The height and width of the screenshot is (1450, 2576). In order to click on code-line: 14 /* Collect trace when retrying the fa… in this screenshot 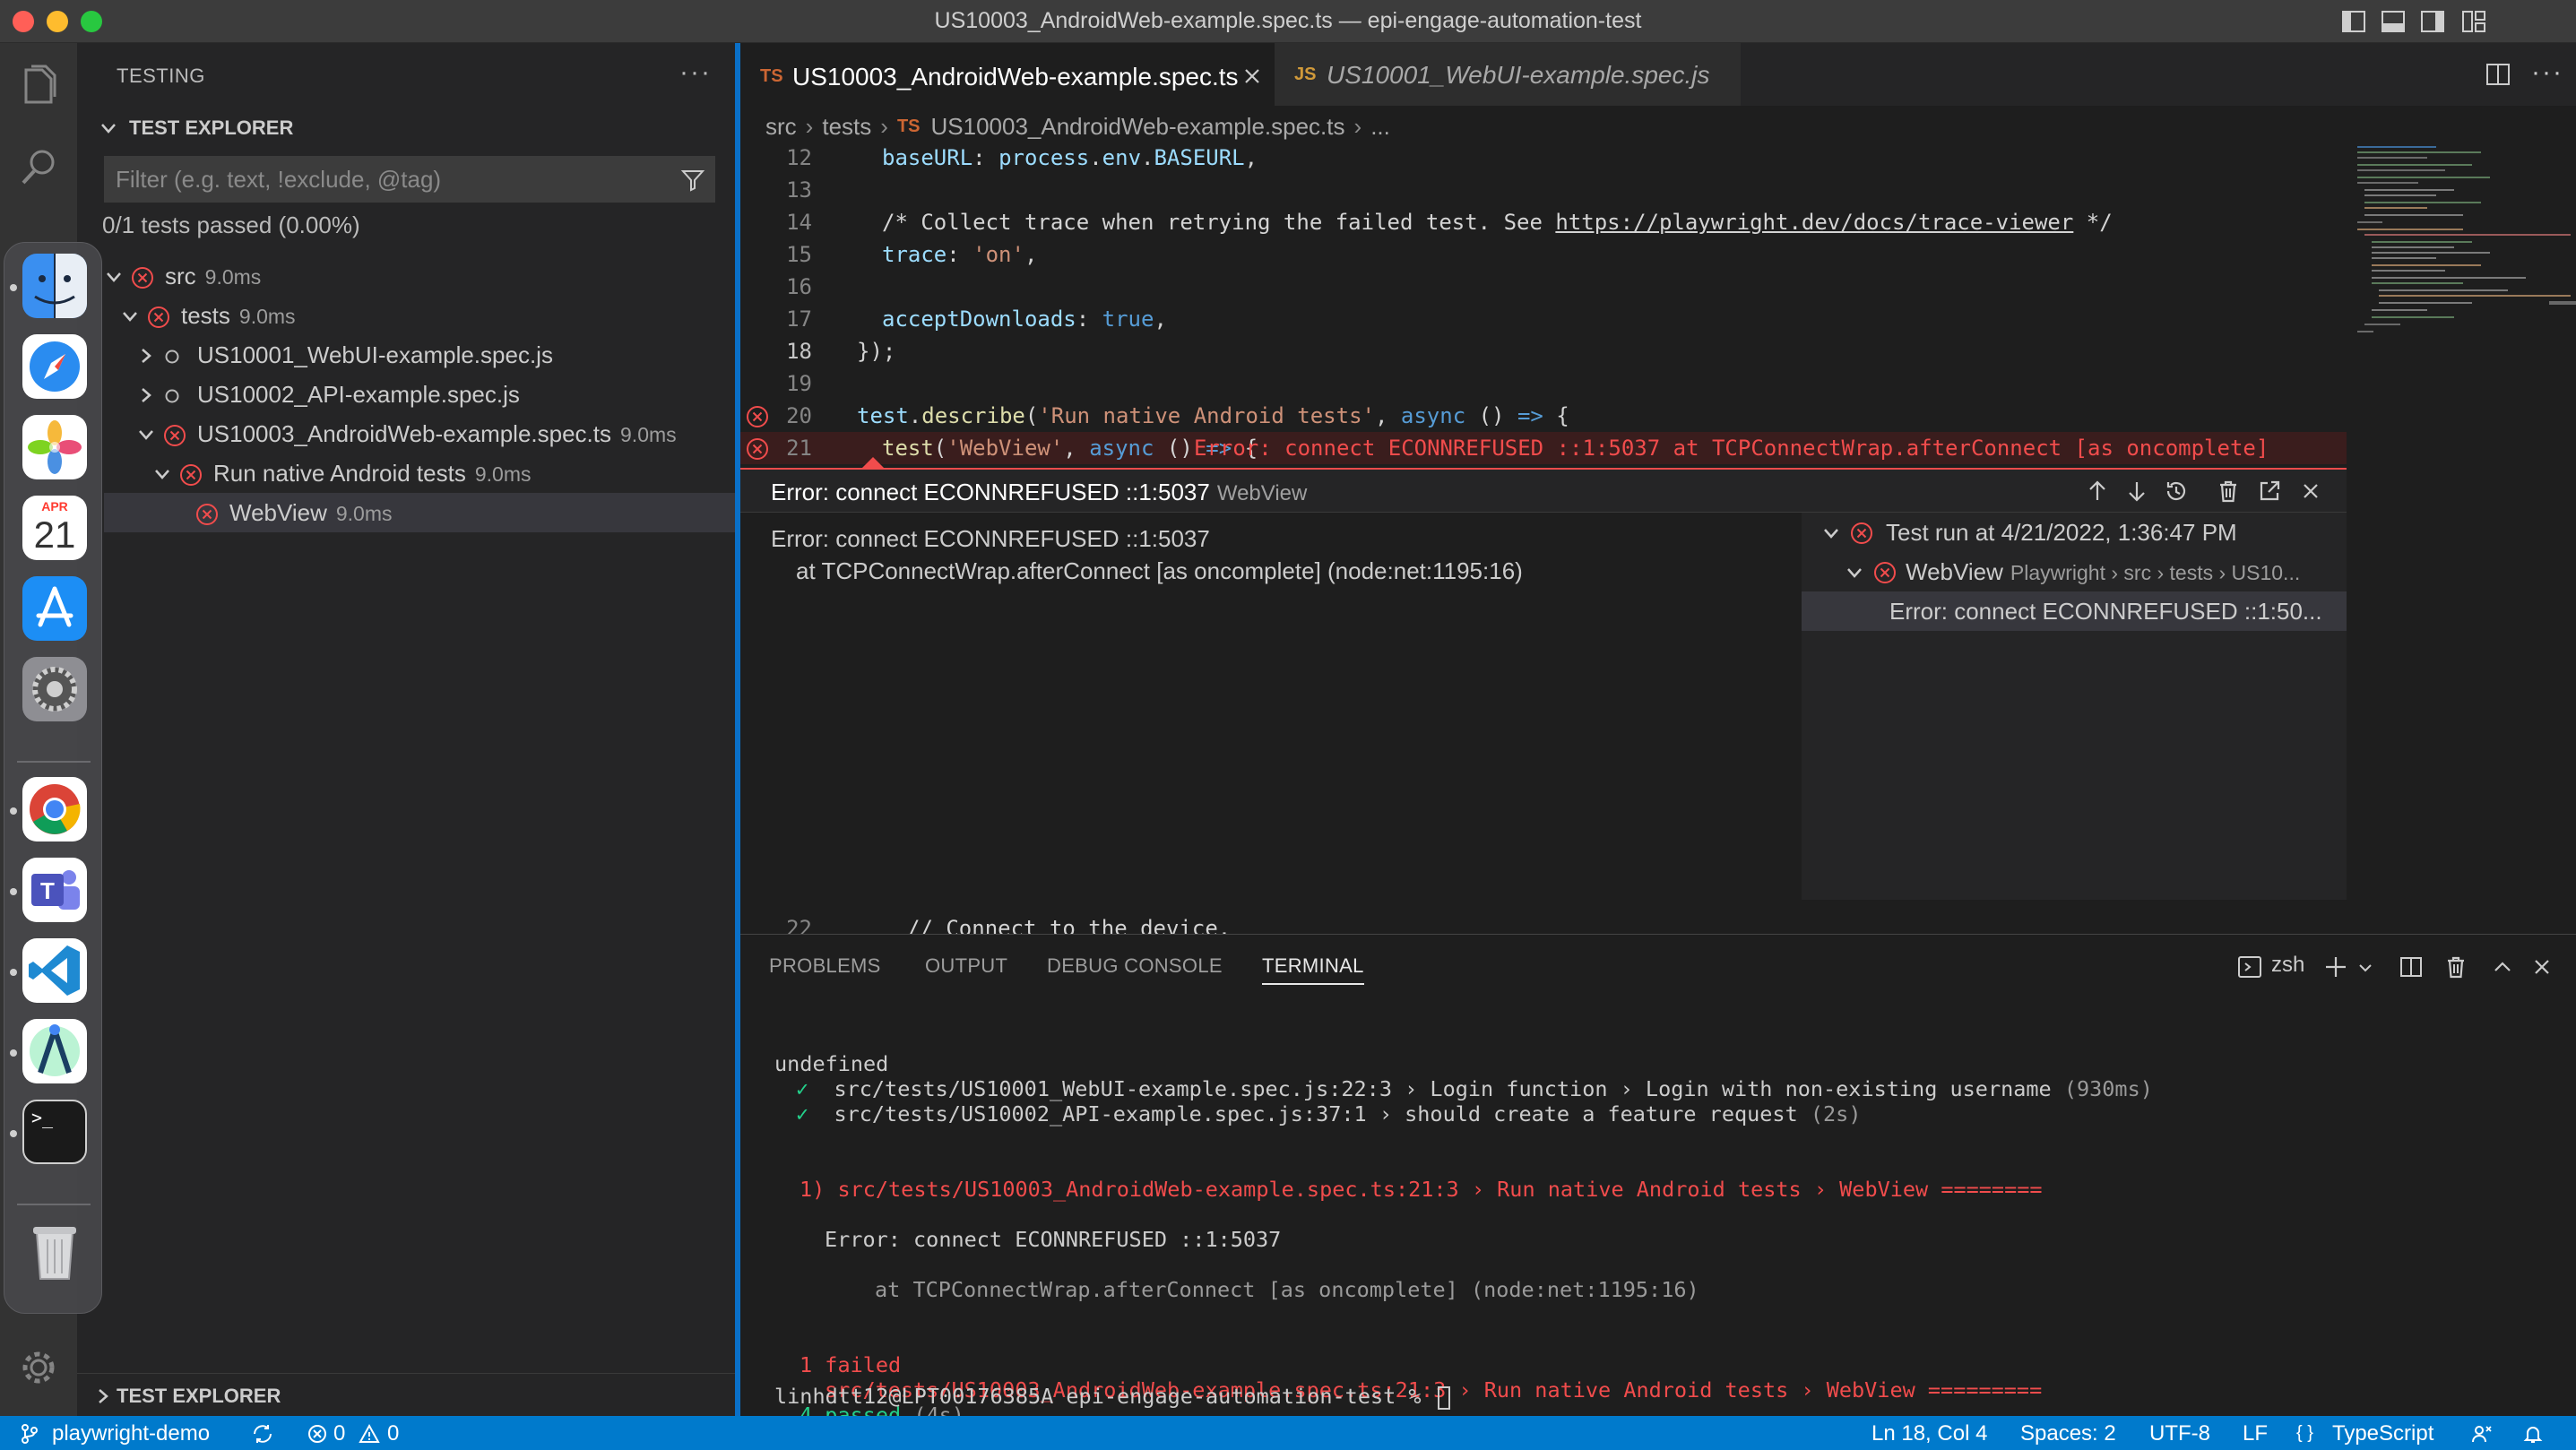, I will do `click(1543, 222)`.